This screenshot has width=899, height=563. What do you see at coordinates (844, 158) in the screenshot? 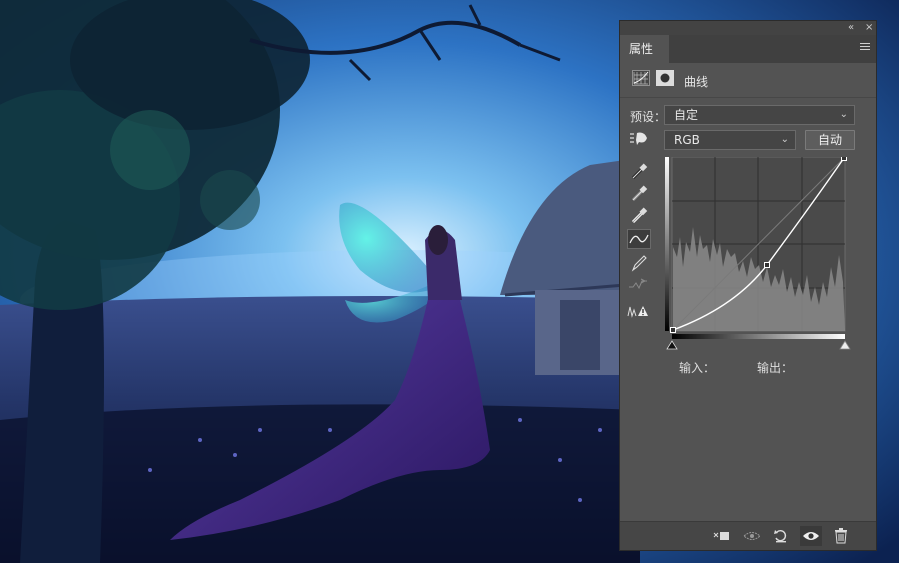
I see `curve-point-white` at bounding box center [844, 158].